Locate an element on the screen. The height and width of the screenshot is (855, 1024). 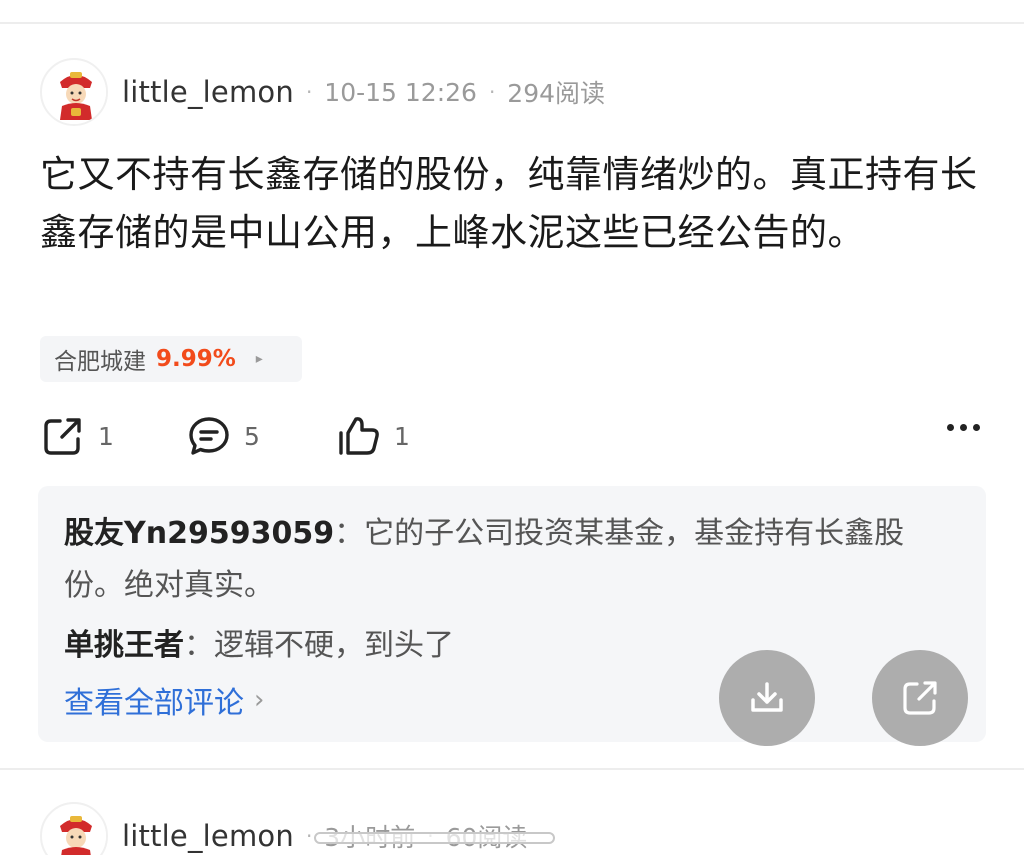
post-time: 10-15 12:26 is located at coordinates (400, 92).